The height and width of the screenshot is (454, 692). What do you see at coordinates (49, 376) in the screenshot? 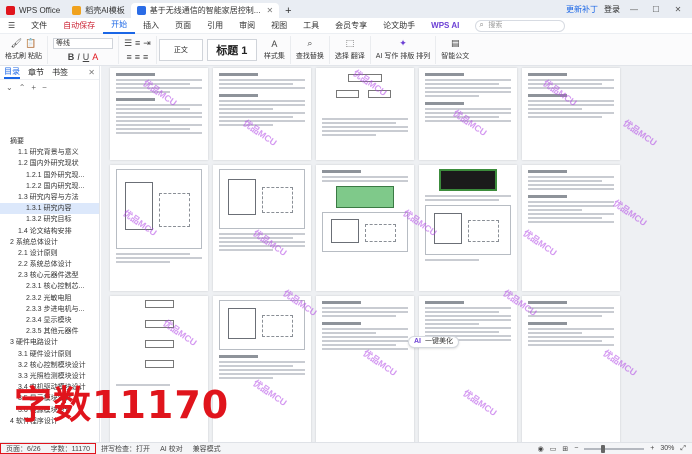
I see `toc-item: 3.3 光照检测模块设计` at bounding box center [49, 376].